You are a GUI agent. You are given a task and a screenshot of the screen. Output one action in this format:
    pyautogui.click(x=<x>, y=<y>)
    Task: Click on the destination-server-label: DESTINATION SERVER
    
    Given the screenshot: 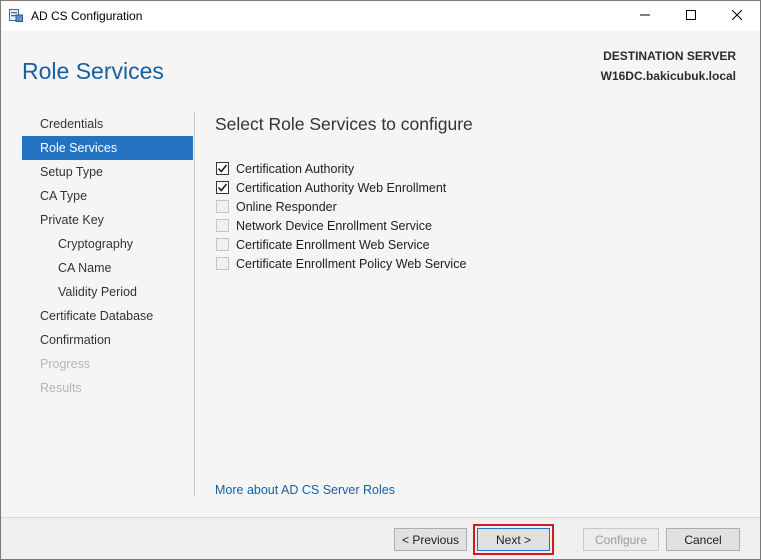 What is the action you would take?
    pyautogui.click(x=669, y=56)
    